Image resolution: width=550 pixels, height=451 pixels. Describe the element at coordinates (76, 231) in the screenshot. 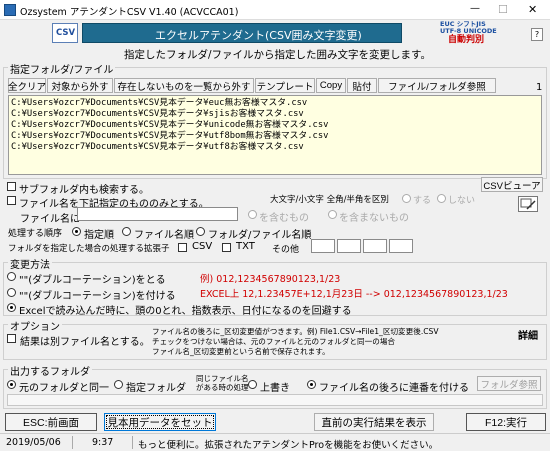

I see `order-specified-radio` at that location.